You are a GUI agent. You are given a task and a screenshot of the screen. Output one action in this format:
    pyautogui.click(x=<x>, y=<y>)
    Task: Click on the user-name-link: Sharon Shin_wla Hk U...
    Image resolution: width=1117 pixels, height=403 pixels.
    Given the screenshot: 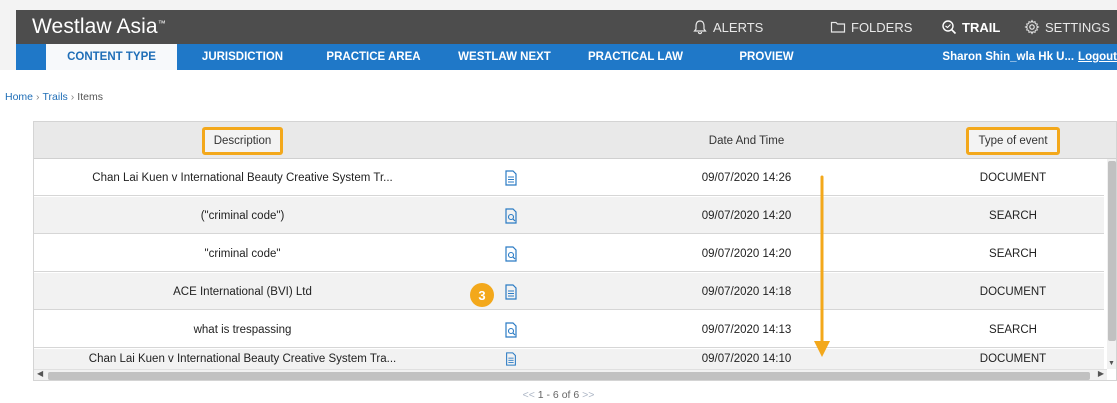 What is the action you would take?
    pyautogui.click(x=1008, y=57)
    